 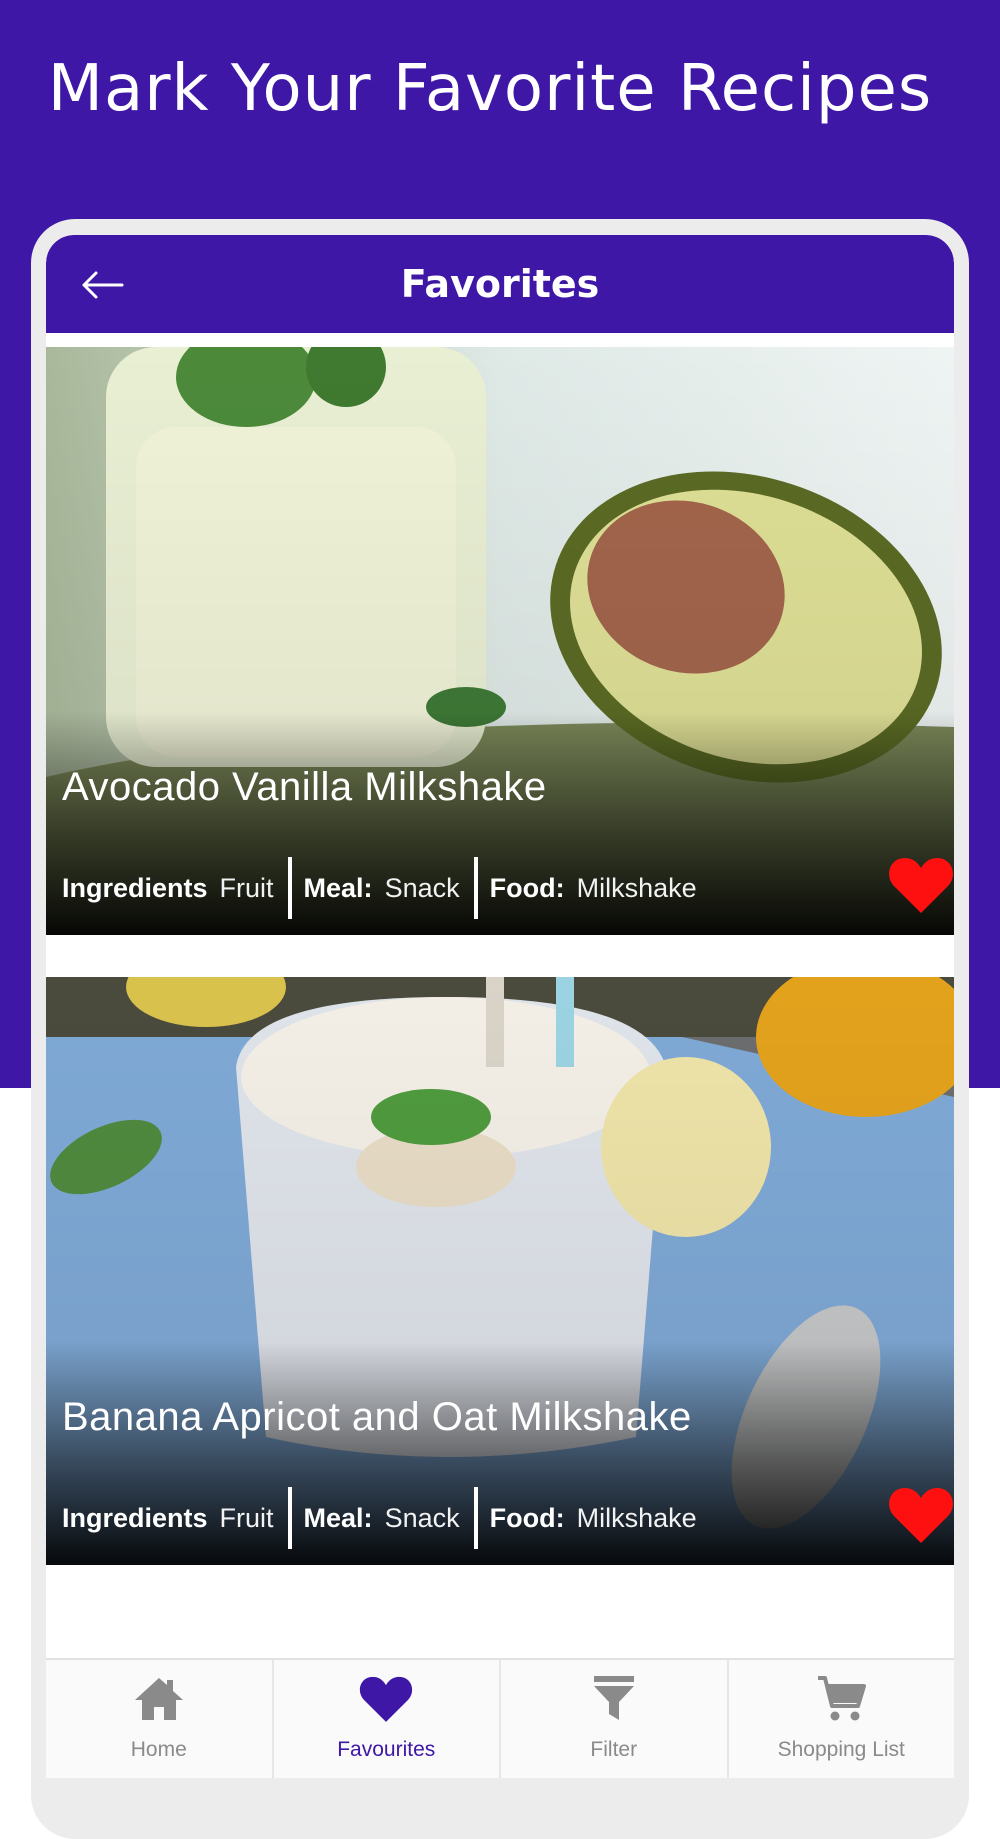 What do you see at coordinates (490, 89) in the screenshot?
I see `promo-title: Mark Your Favorite Recipes` at bounding box center [490, 89].